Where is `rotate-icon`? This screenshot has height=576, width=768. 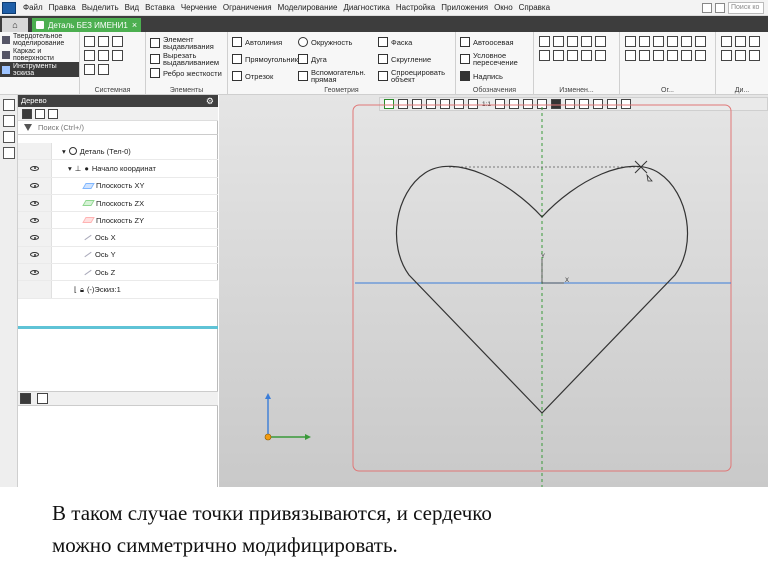 rotate-icon is located at coordinates (558, 41).